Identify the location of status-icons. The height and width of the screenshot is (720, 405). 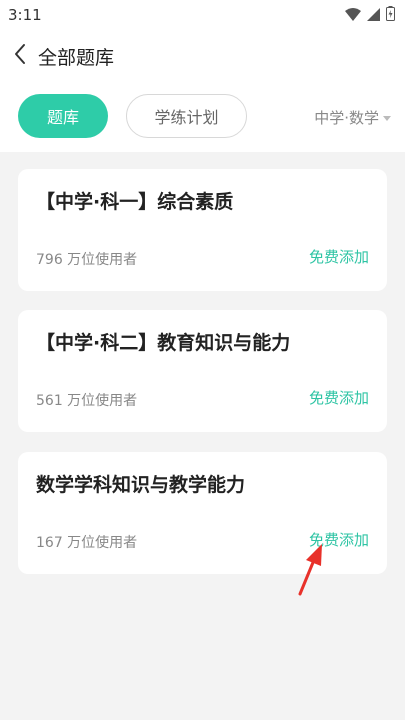
(370, 15).